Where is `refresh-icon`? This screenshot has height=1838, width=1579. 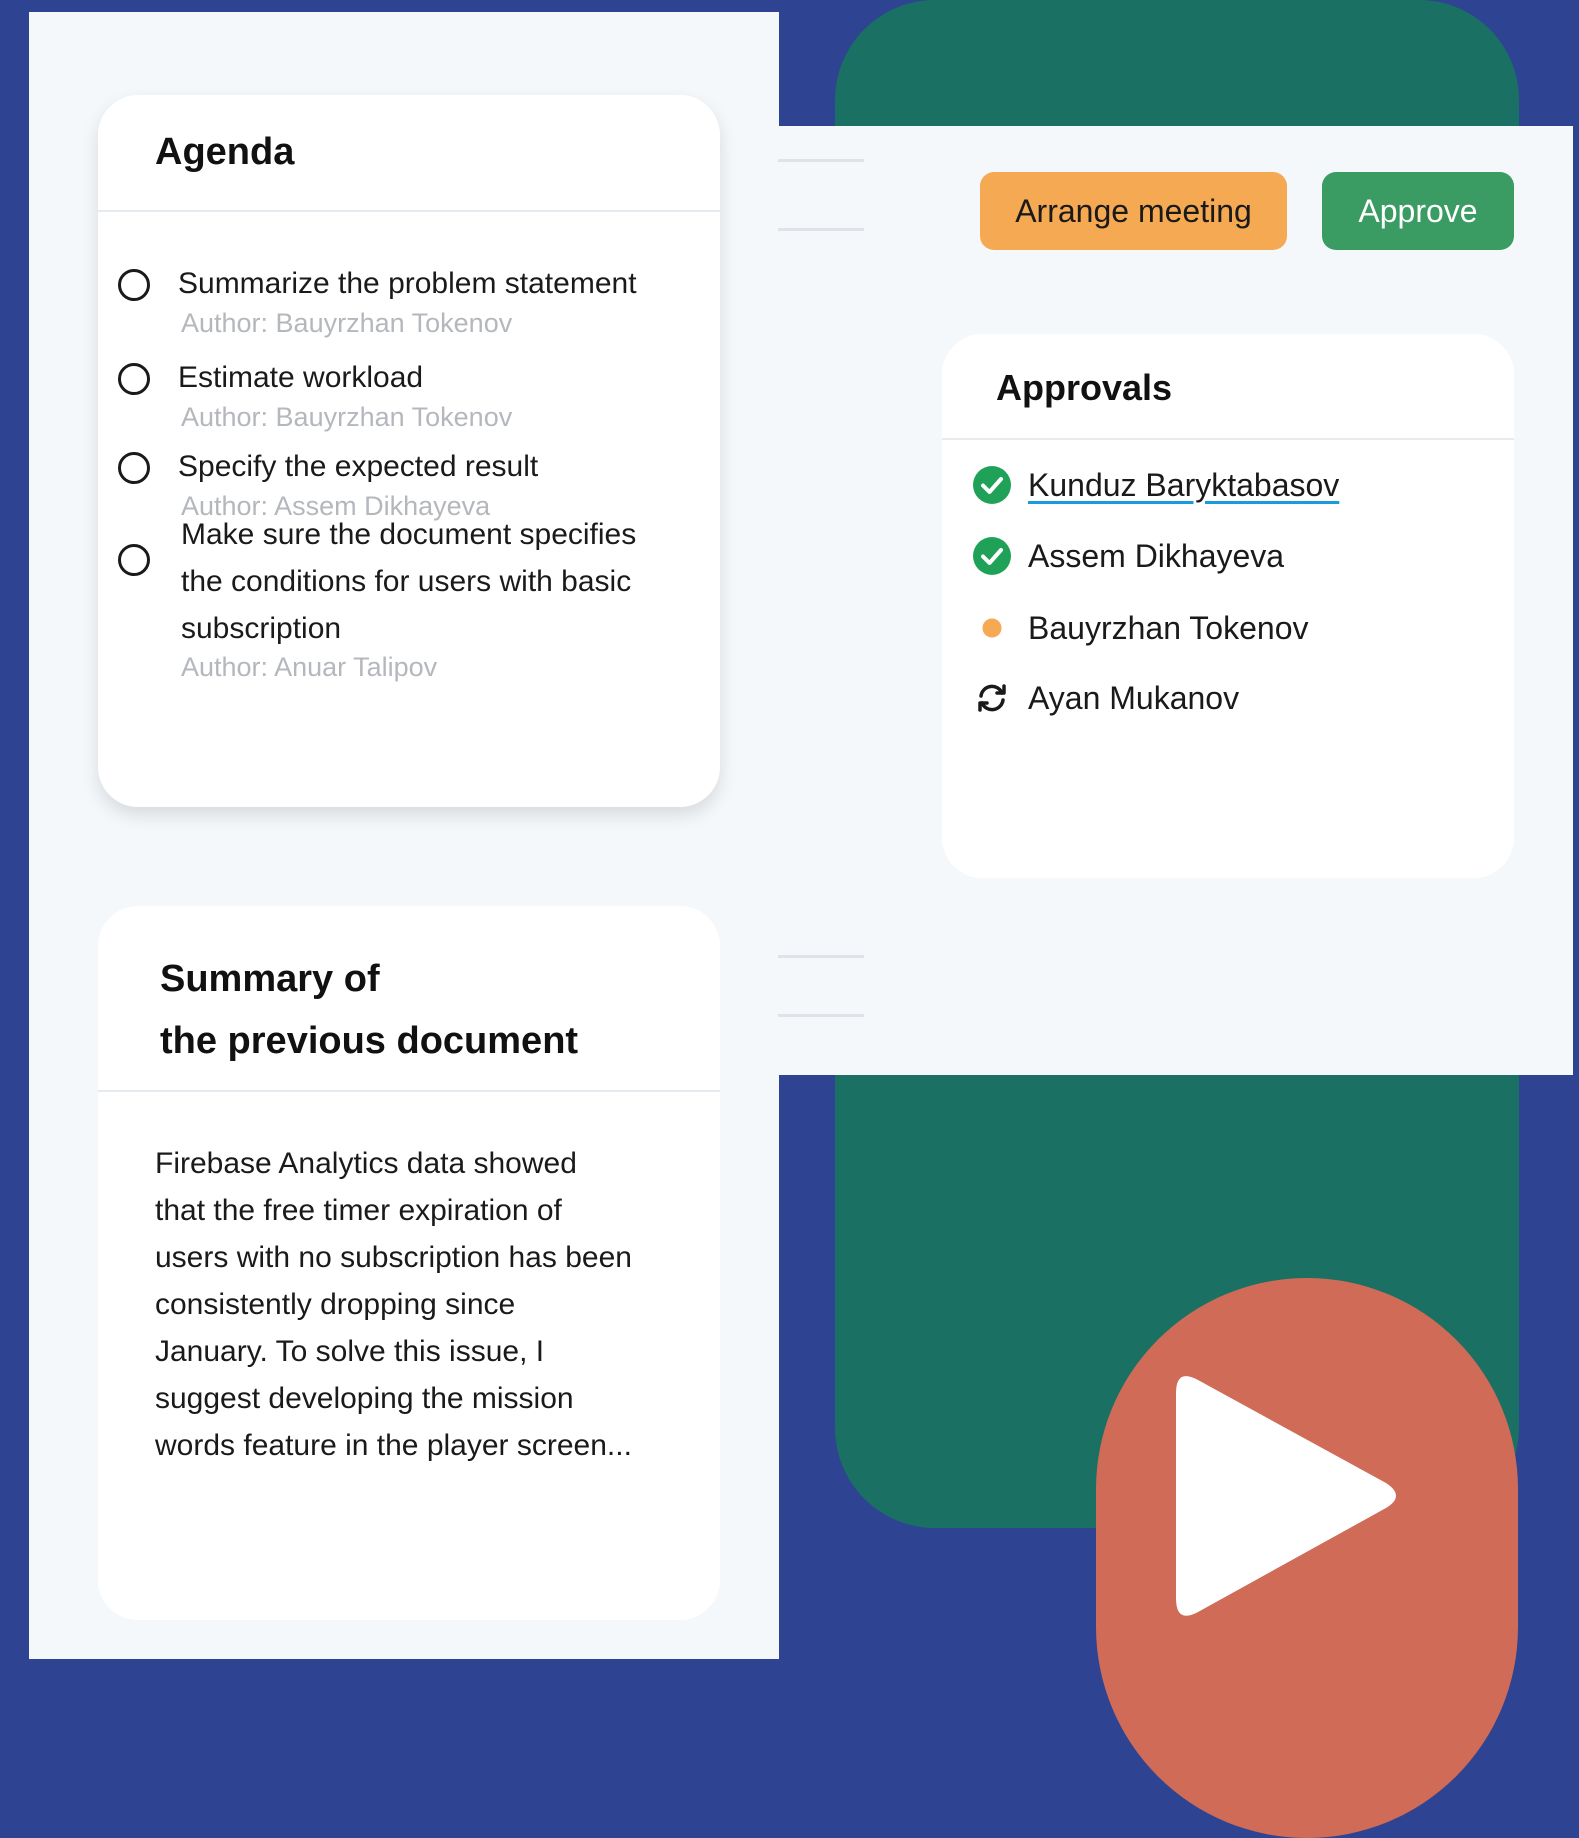
refresh-icon is located at coordinates (992, 698).